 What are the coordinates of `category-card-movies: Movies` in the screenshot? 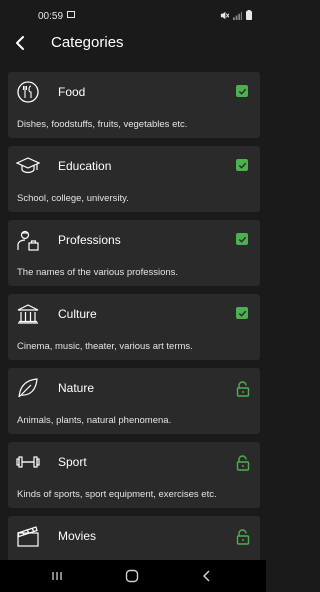 It's located at (134, 538).